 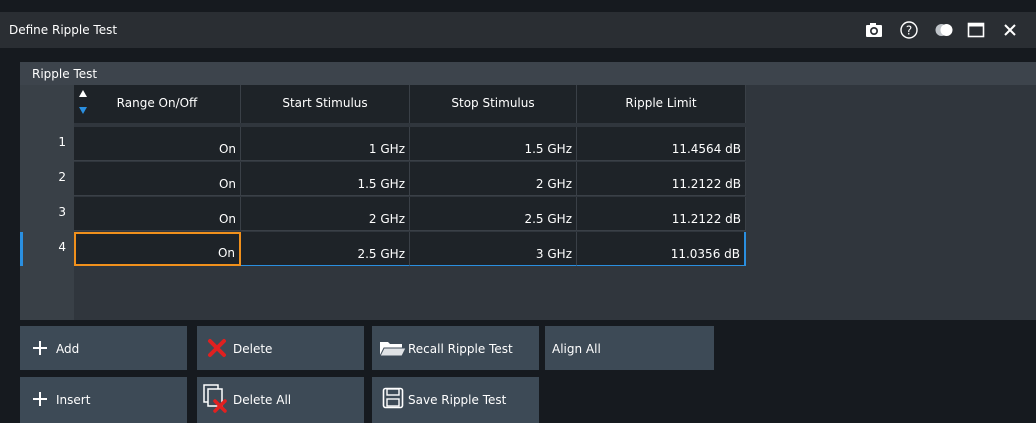 What do you see at coordinates (325, 144) in the screenshot?
I see `start-stimulus-cell: 1 GHz` at bounding box center [325, 144].